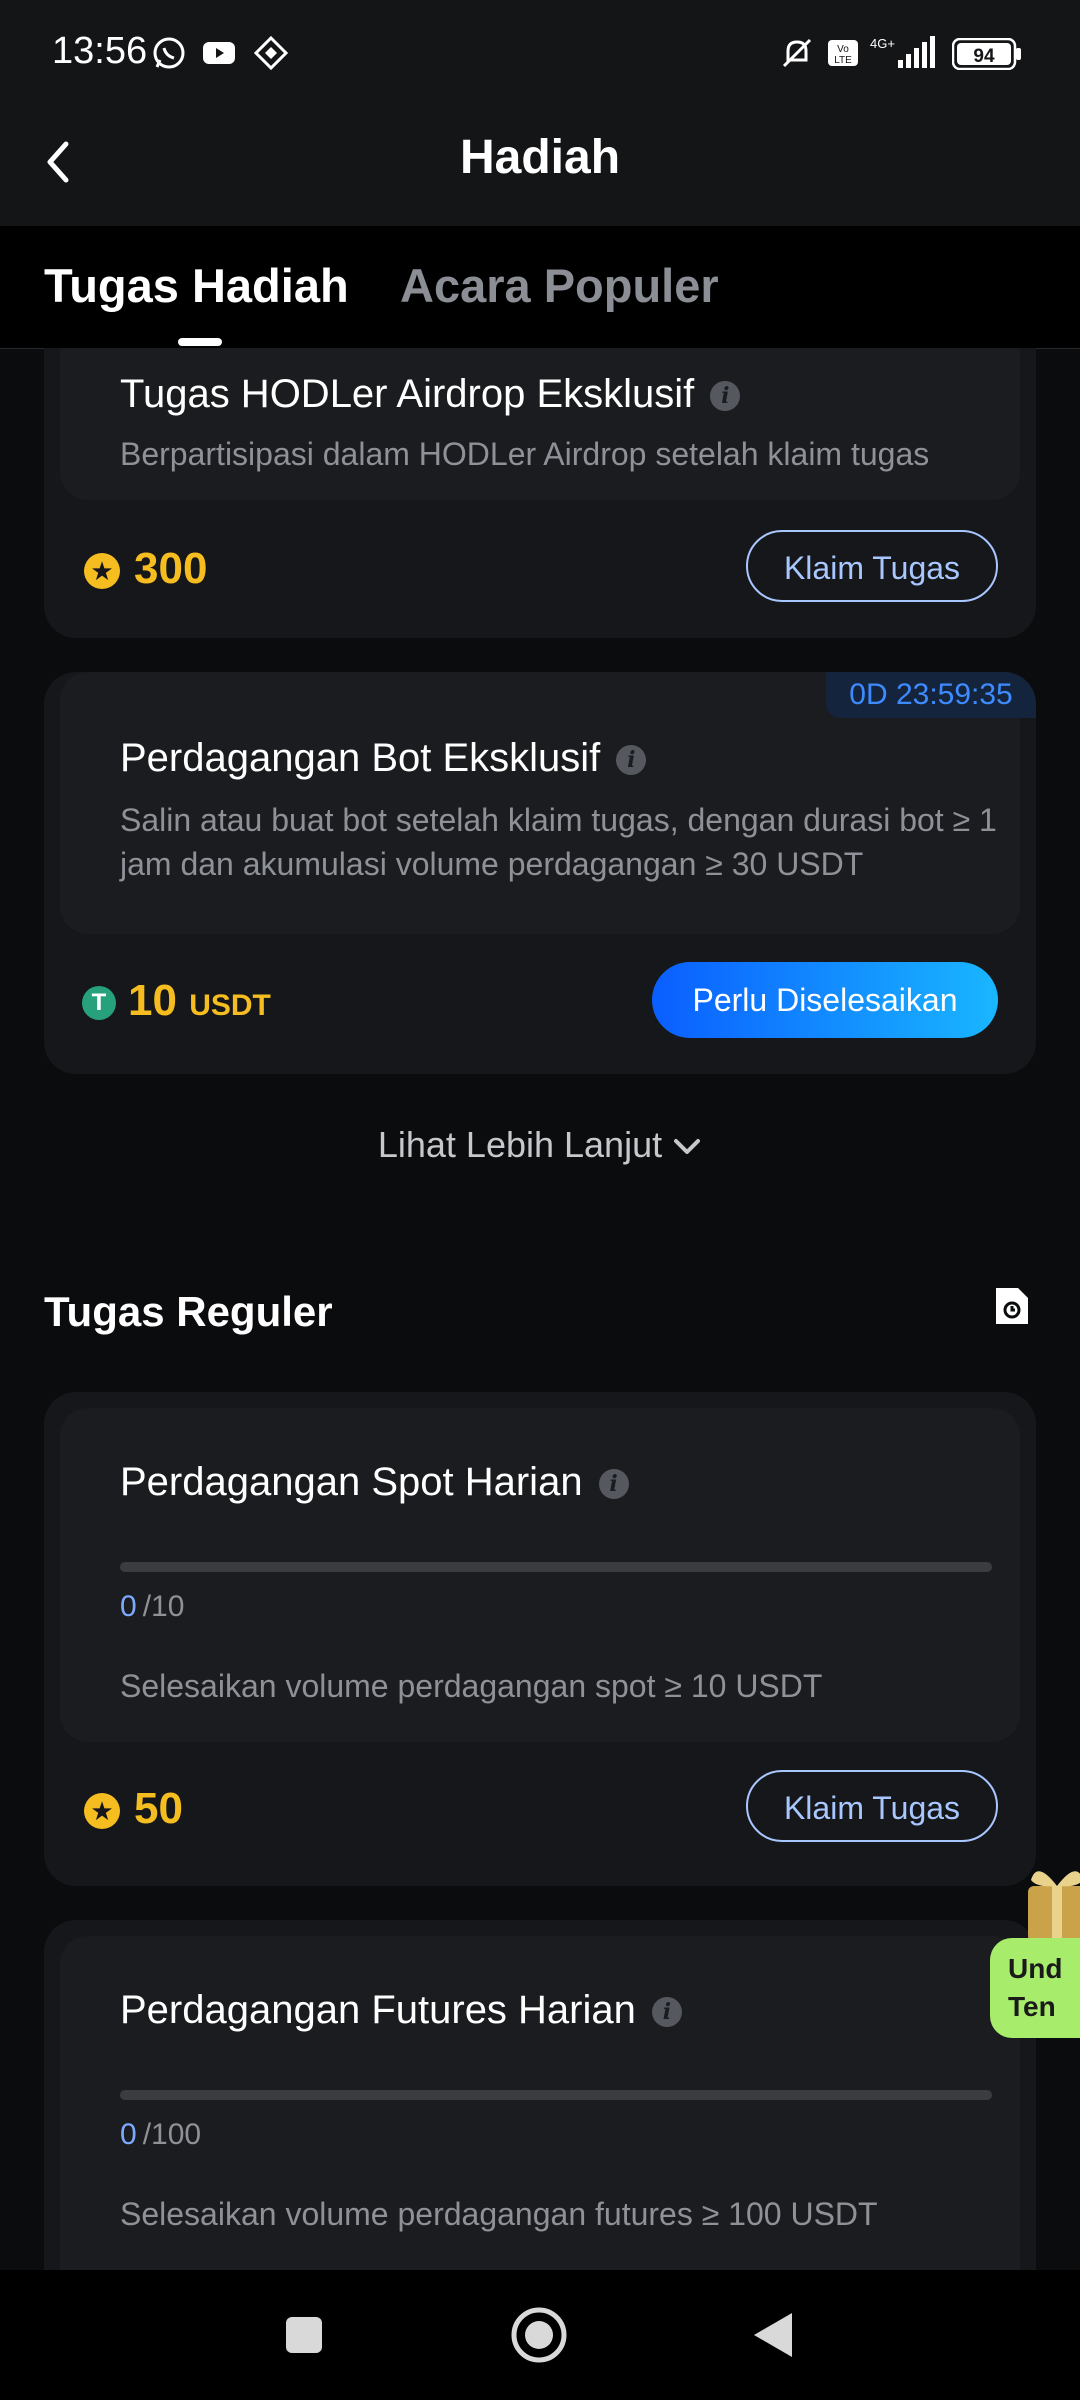 This screenshot has height=2400, width=1080. What do you see at coordinates (825, 1000) in the screenshot?
I see `needs-completion-button: Perlu Diselesaikan` at bounding box center [825, 1000].